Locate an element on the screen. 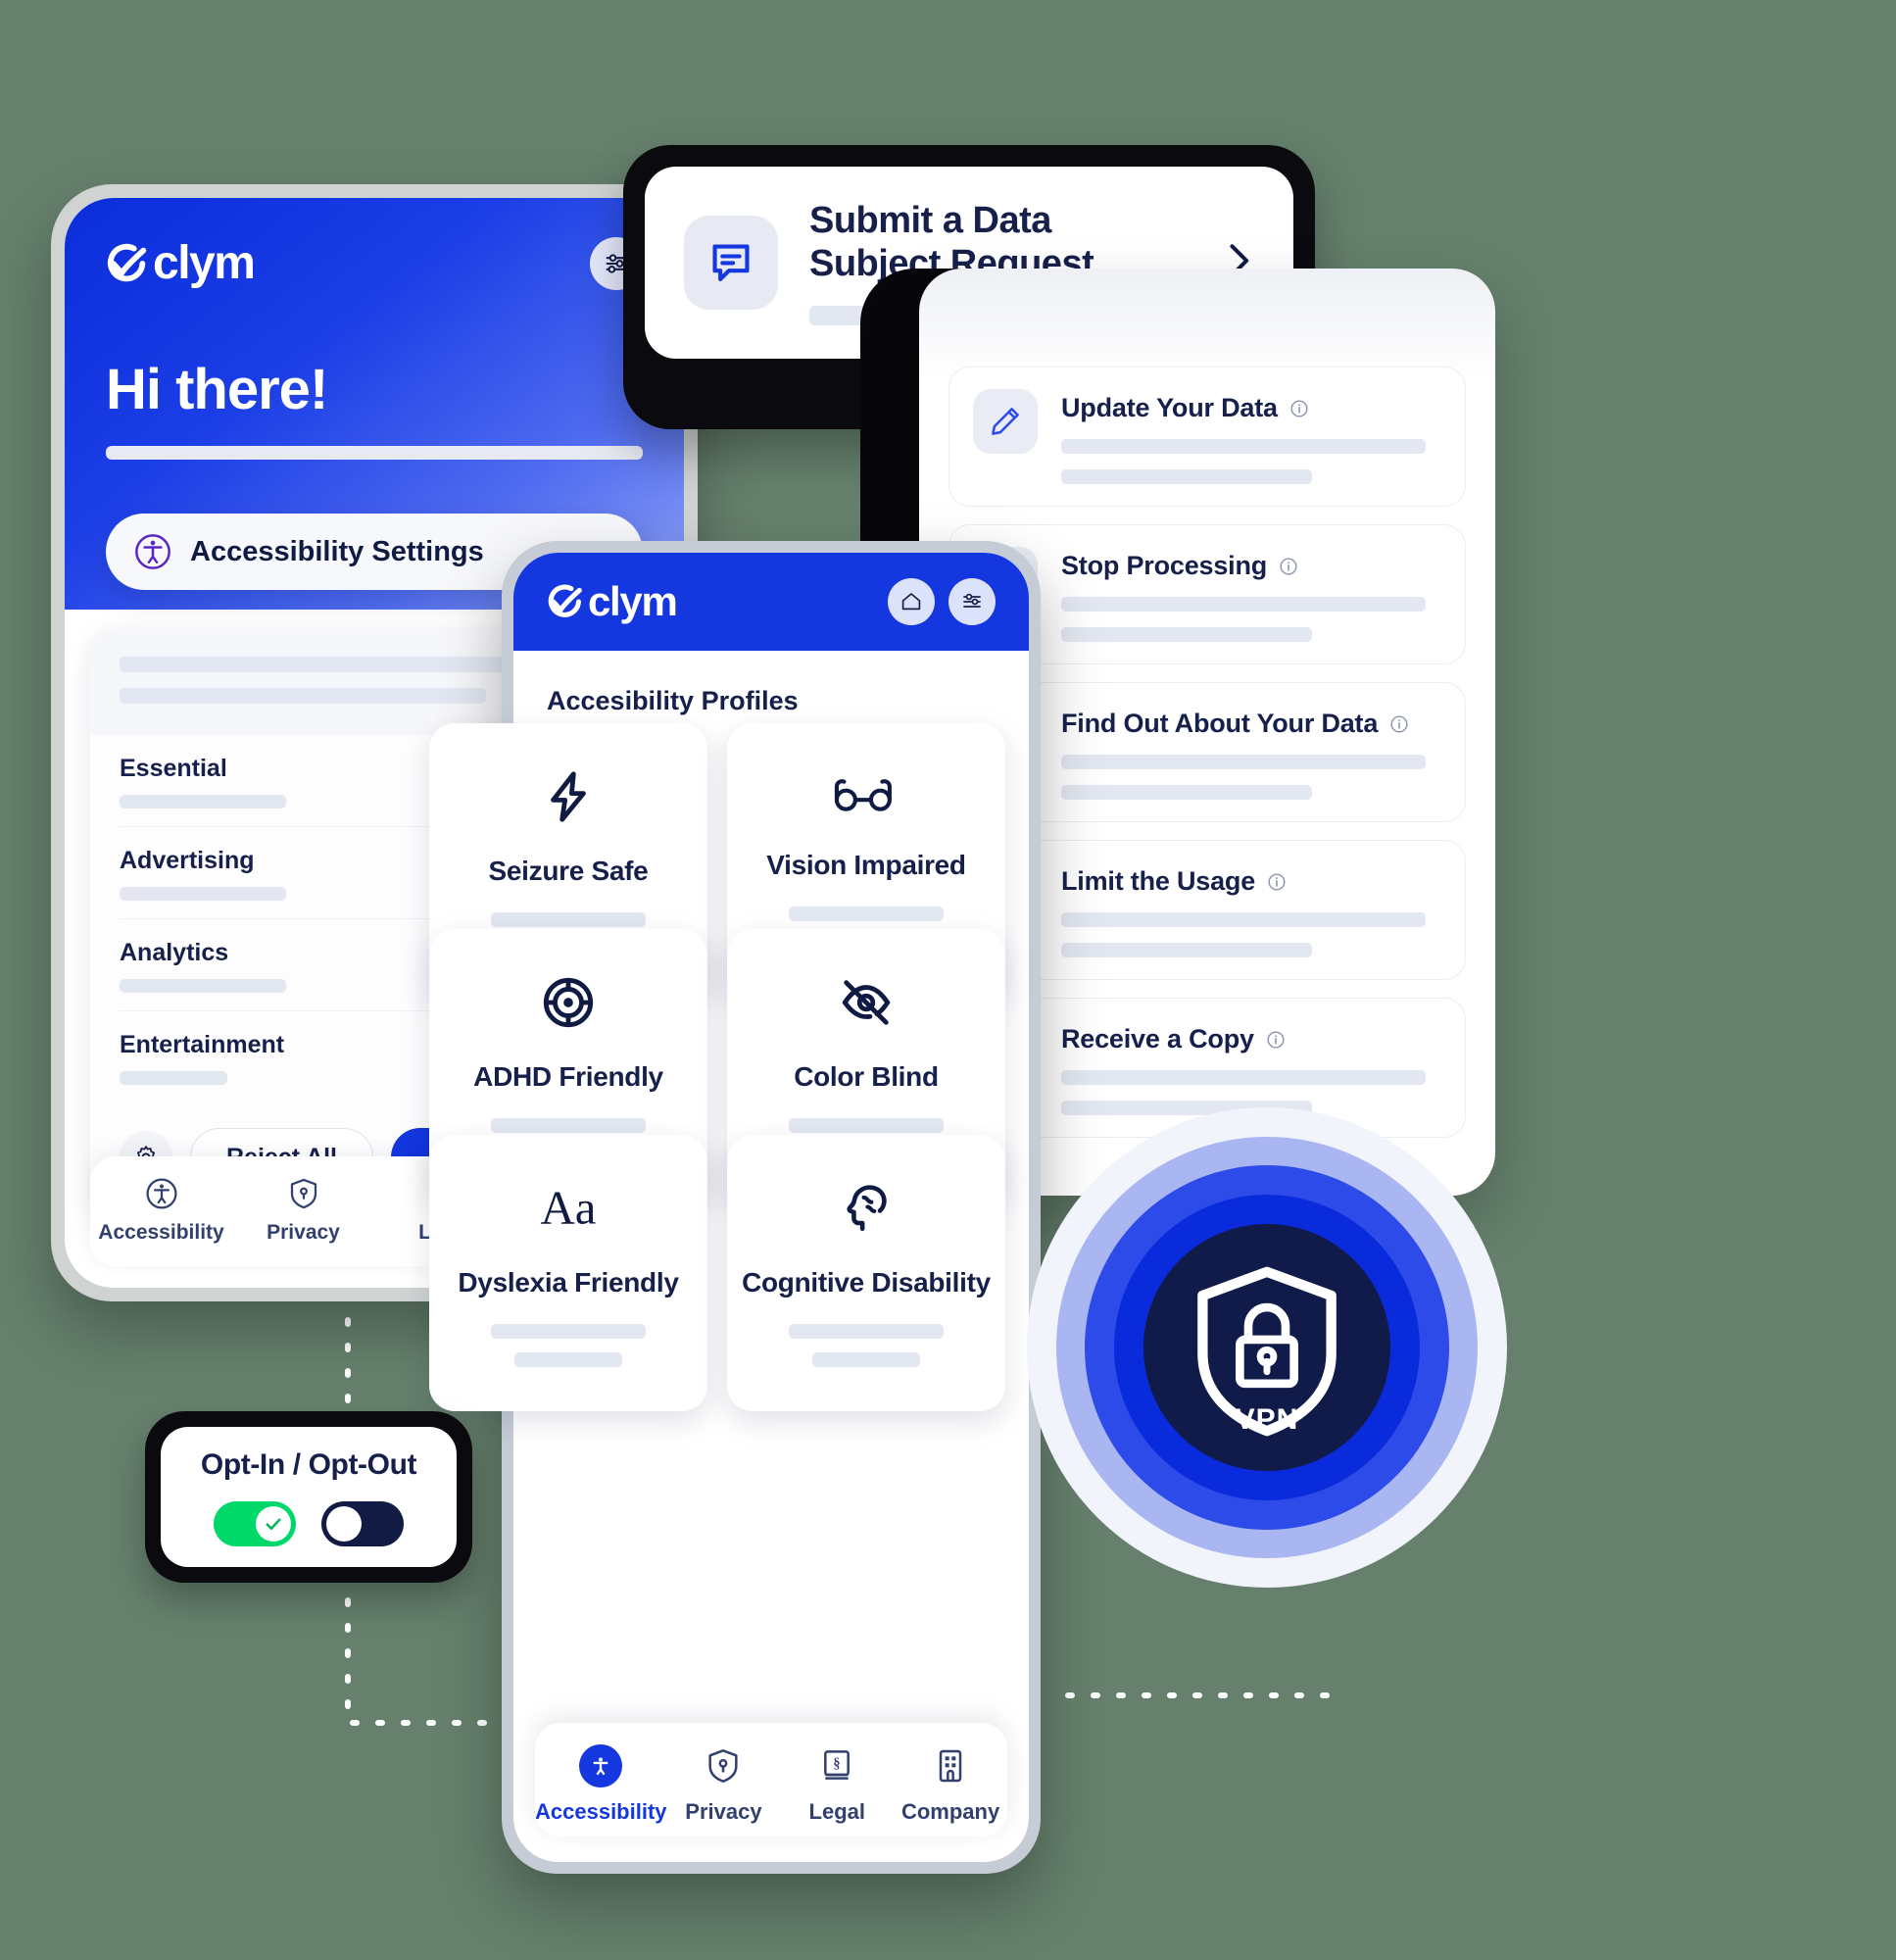 The width and height of the screenshot is (1896, 1960). svg-text: Aa is located at coordinates (569, 1208).